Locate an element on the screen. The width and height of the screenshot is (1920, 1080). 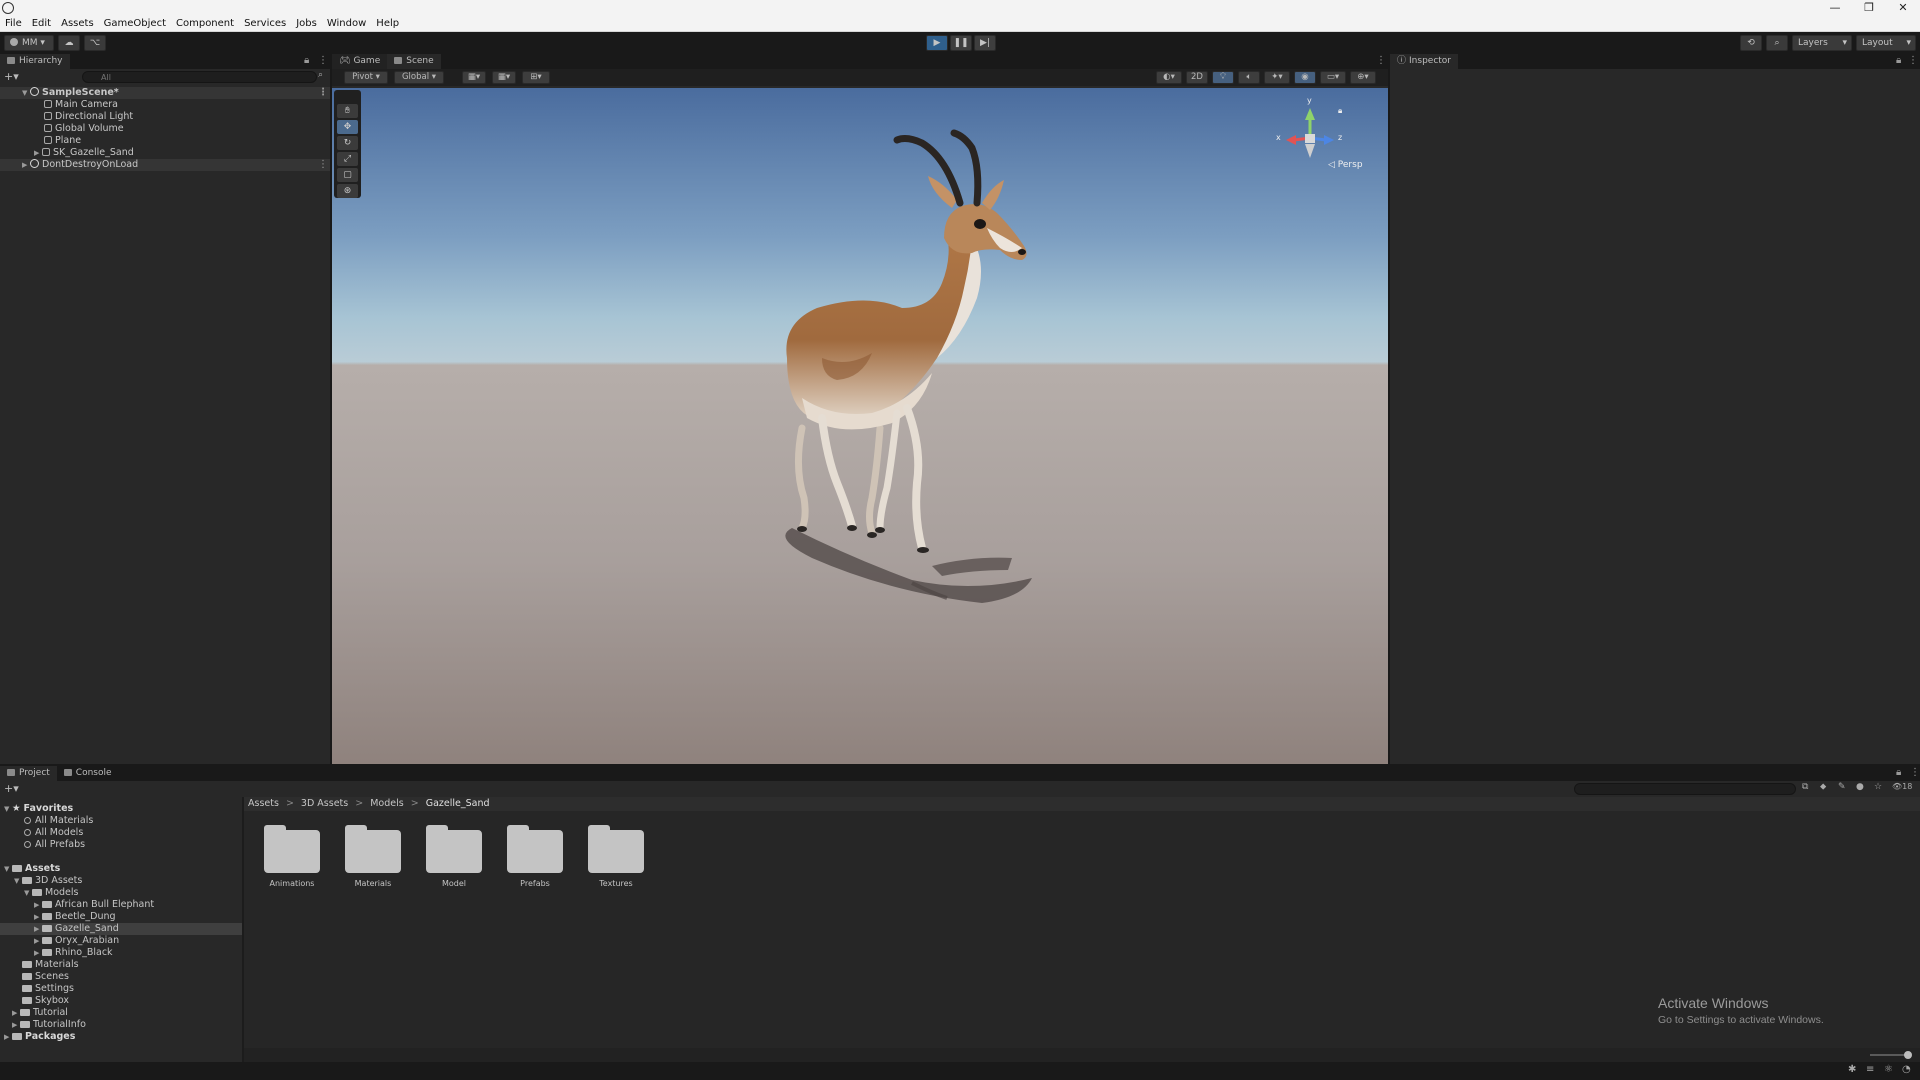
hand-tool-button: ✋︎ is located at coordinates (347, 111).